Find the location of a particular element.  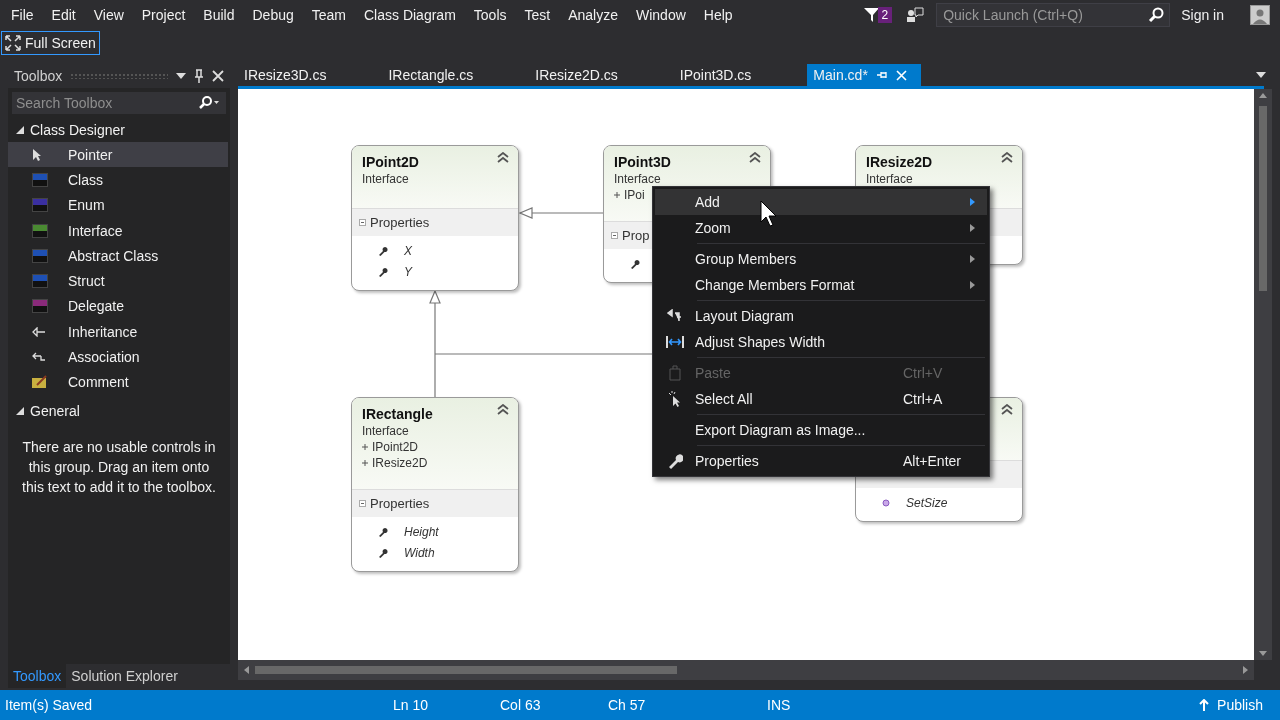

menu-option: Group Members is located at coordinates (821, 259).